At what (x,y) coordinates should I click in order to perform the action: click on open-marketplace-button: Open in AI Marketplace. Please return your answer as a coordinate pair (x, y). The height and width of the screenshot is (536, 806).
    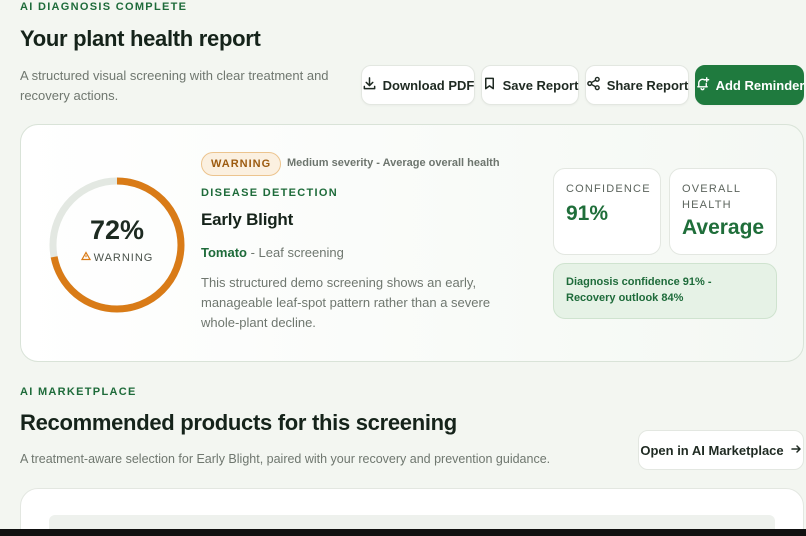
    Looking at the image, I should click on (721, 450).